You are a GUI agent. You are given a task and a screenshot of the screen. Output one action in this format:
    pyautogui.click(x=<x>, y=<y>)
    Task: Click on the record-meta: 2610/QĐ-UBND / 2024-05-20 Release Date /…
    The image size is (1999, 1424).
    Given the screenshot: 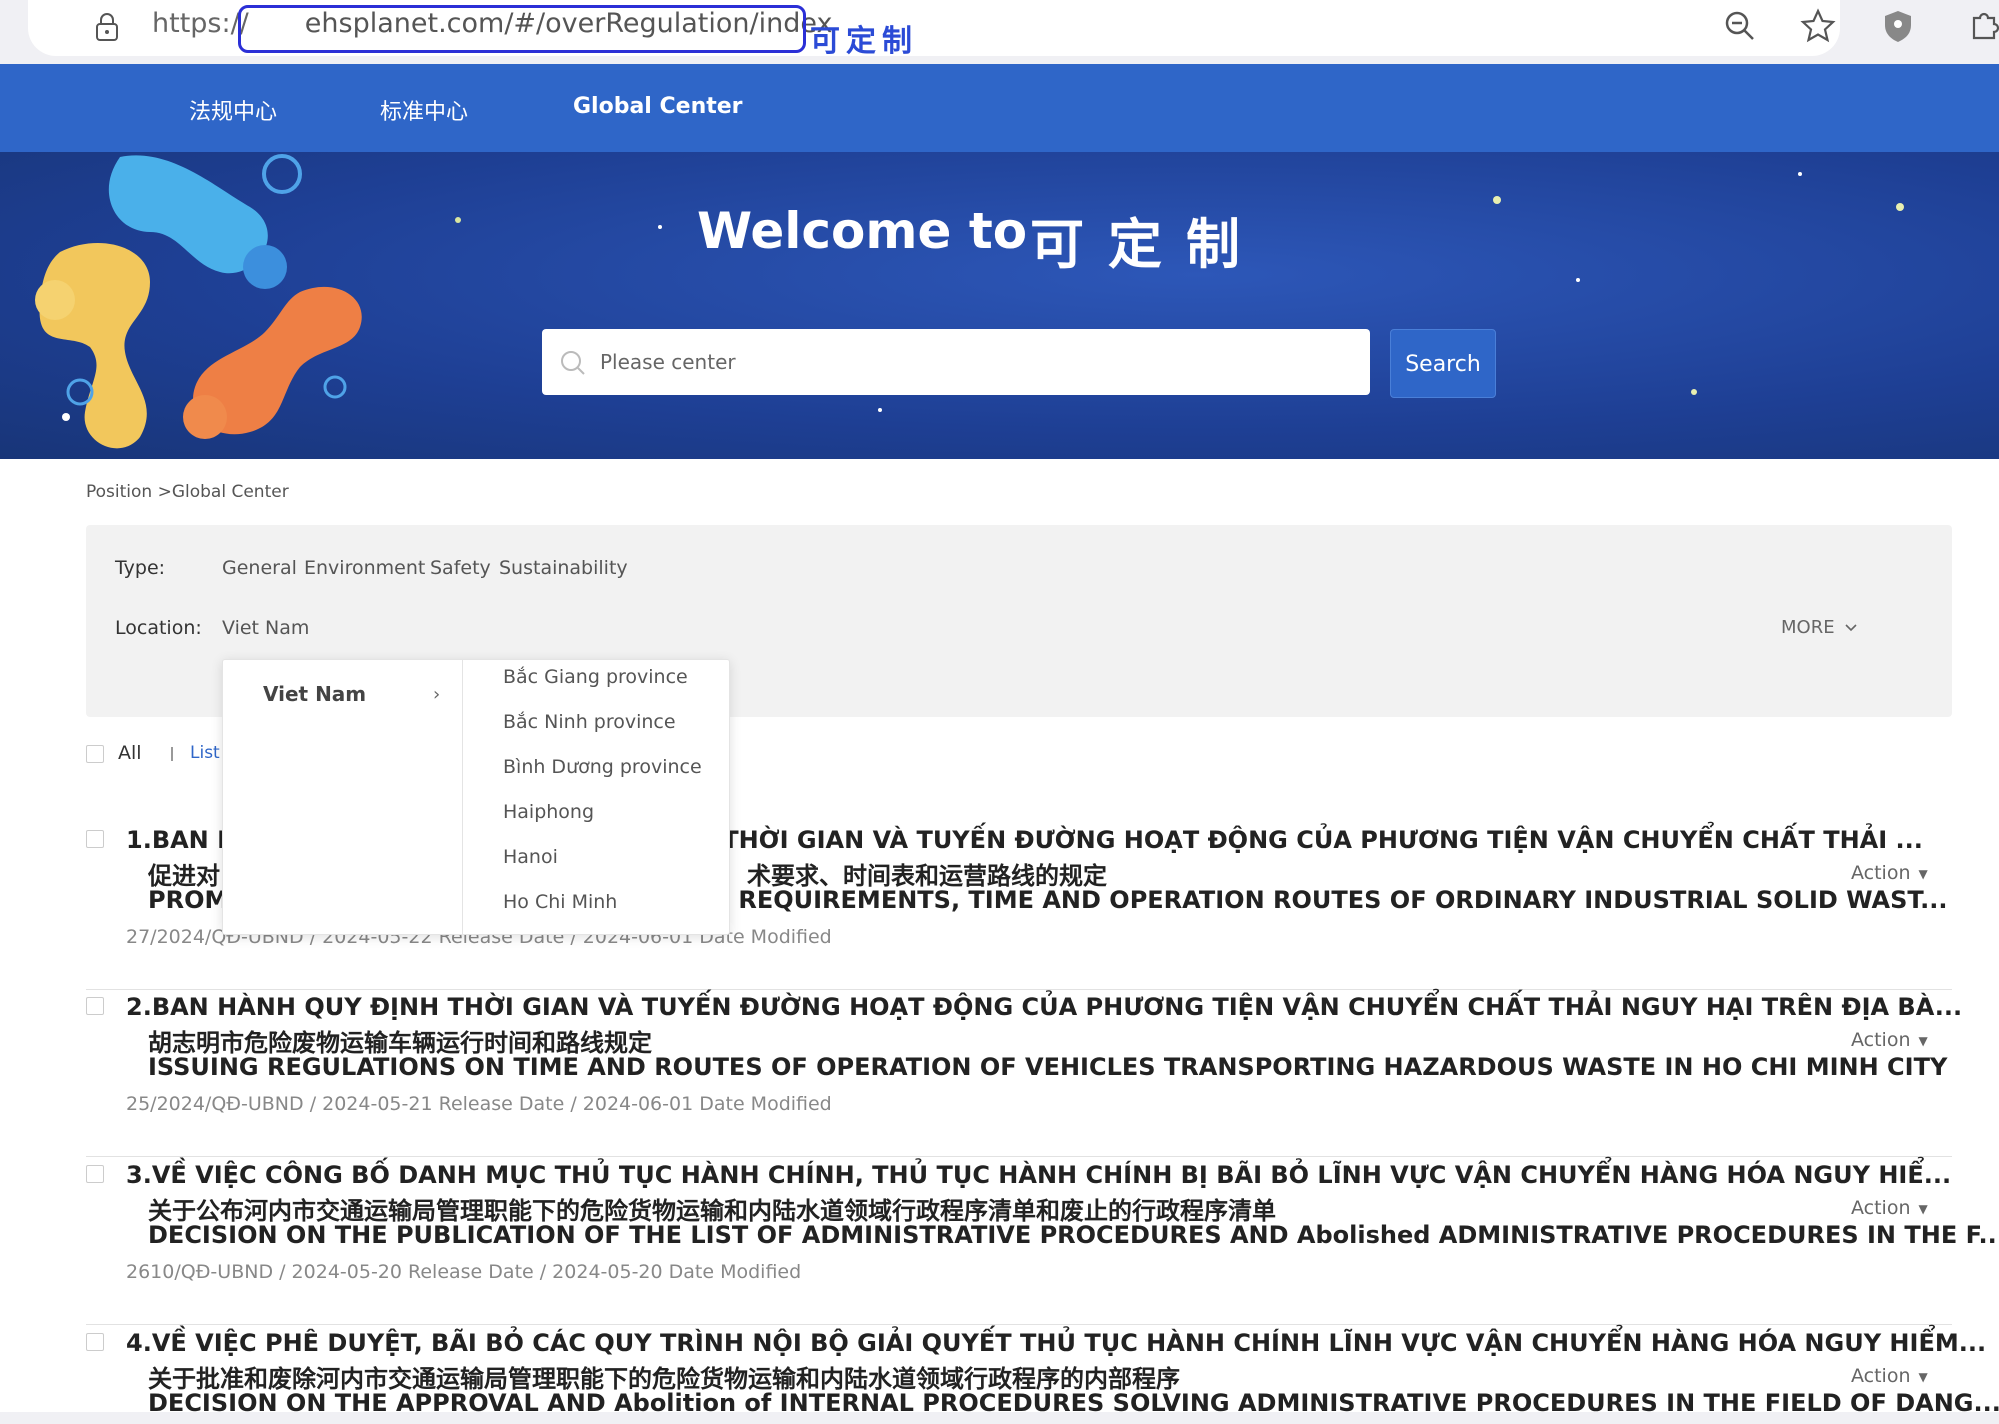 What is the action you would take?
    pyautogui.click(x=464, y=1272)
    